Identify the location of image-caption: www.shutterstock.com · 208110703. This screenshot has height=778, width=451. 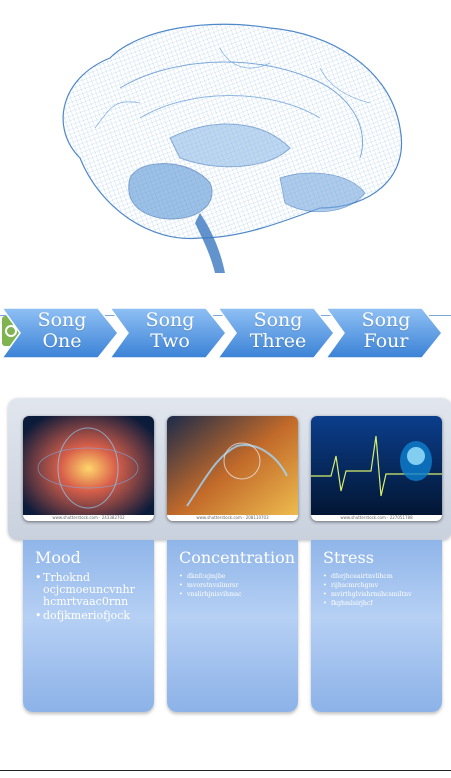
(232, 518).